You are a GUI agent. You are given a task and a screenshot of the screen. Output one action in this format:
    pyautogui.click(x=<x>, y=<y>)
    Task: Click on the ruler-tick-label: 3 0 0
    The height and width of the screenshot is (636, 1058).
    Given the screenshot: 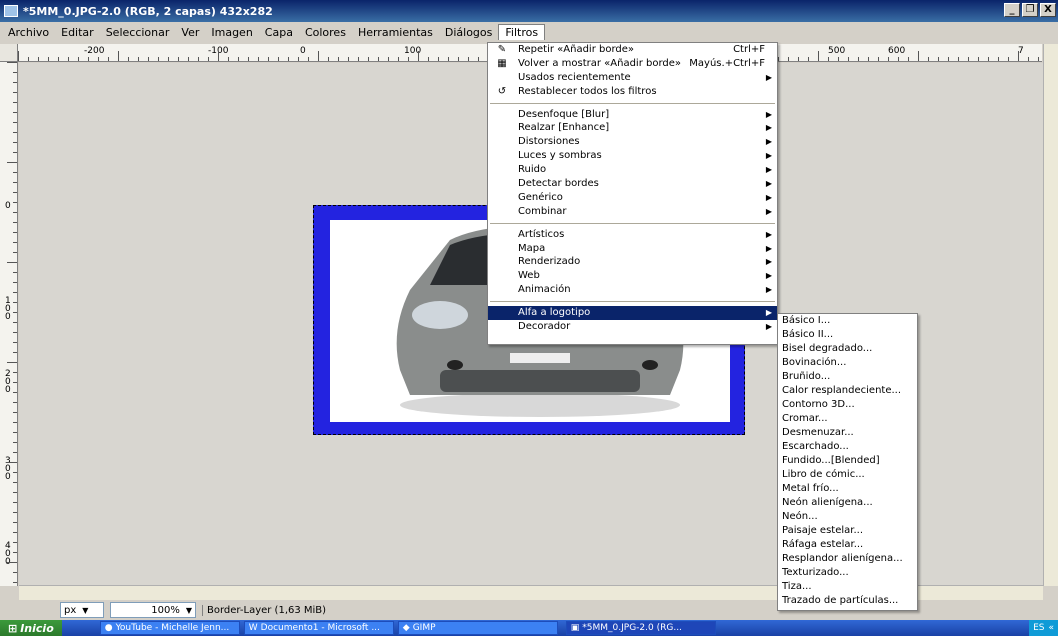 What is the action you would take?
    pyautogui.click(x=8, y=469)
    